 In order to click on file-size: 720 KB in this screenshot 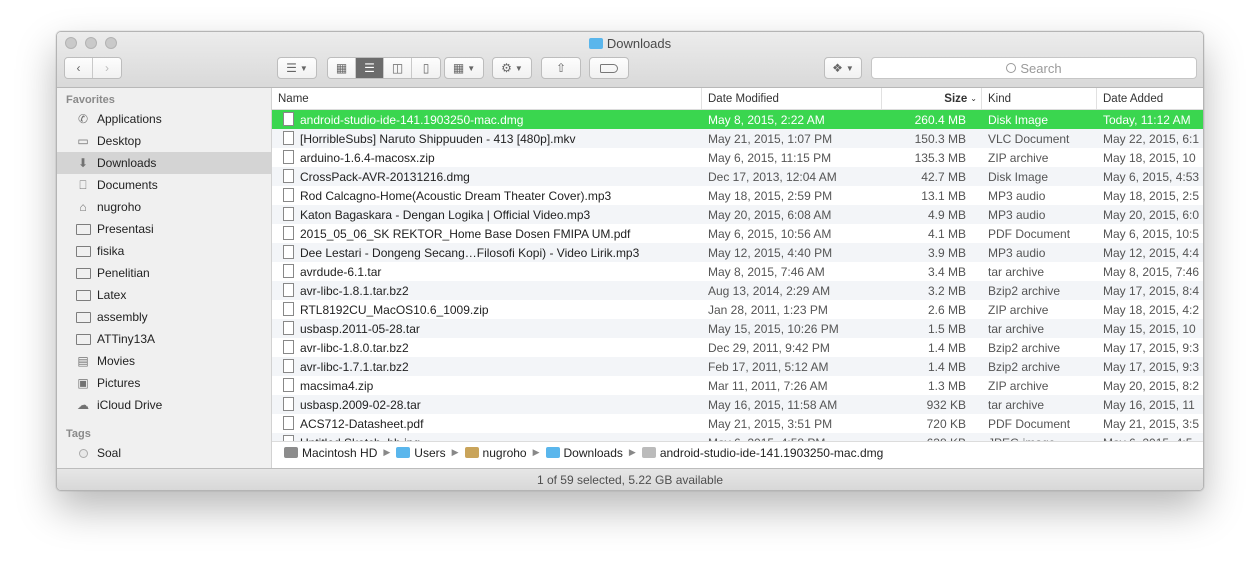, I will do `click(946, 423)`.